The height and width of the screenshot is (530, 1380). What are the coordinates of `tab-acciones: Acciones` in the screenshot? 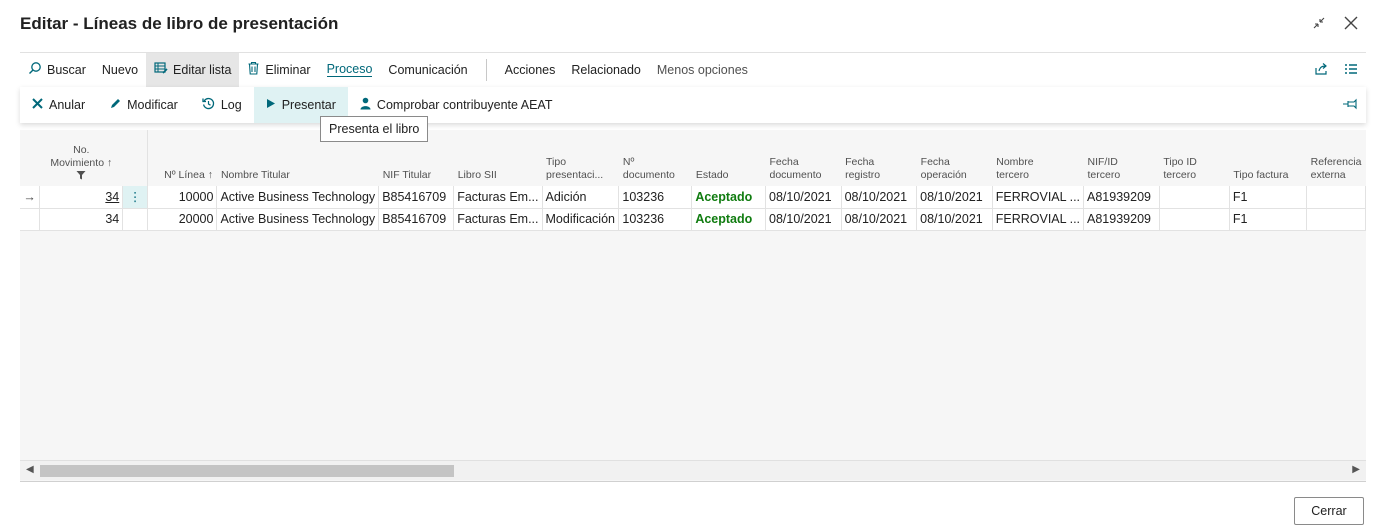 It's located at (530, 70).